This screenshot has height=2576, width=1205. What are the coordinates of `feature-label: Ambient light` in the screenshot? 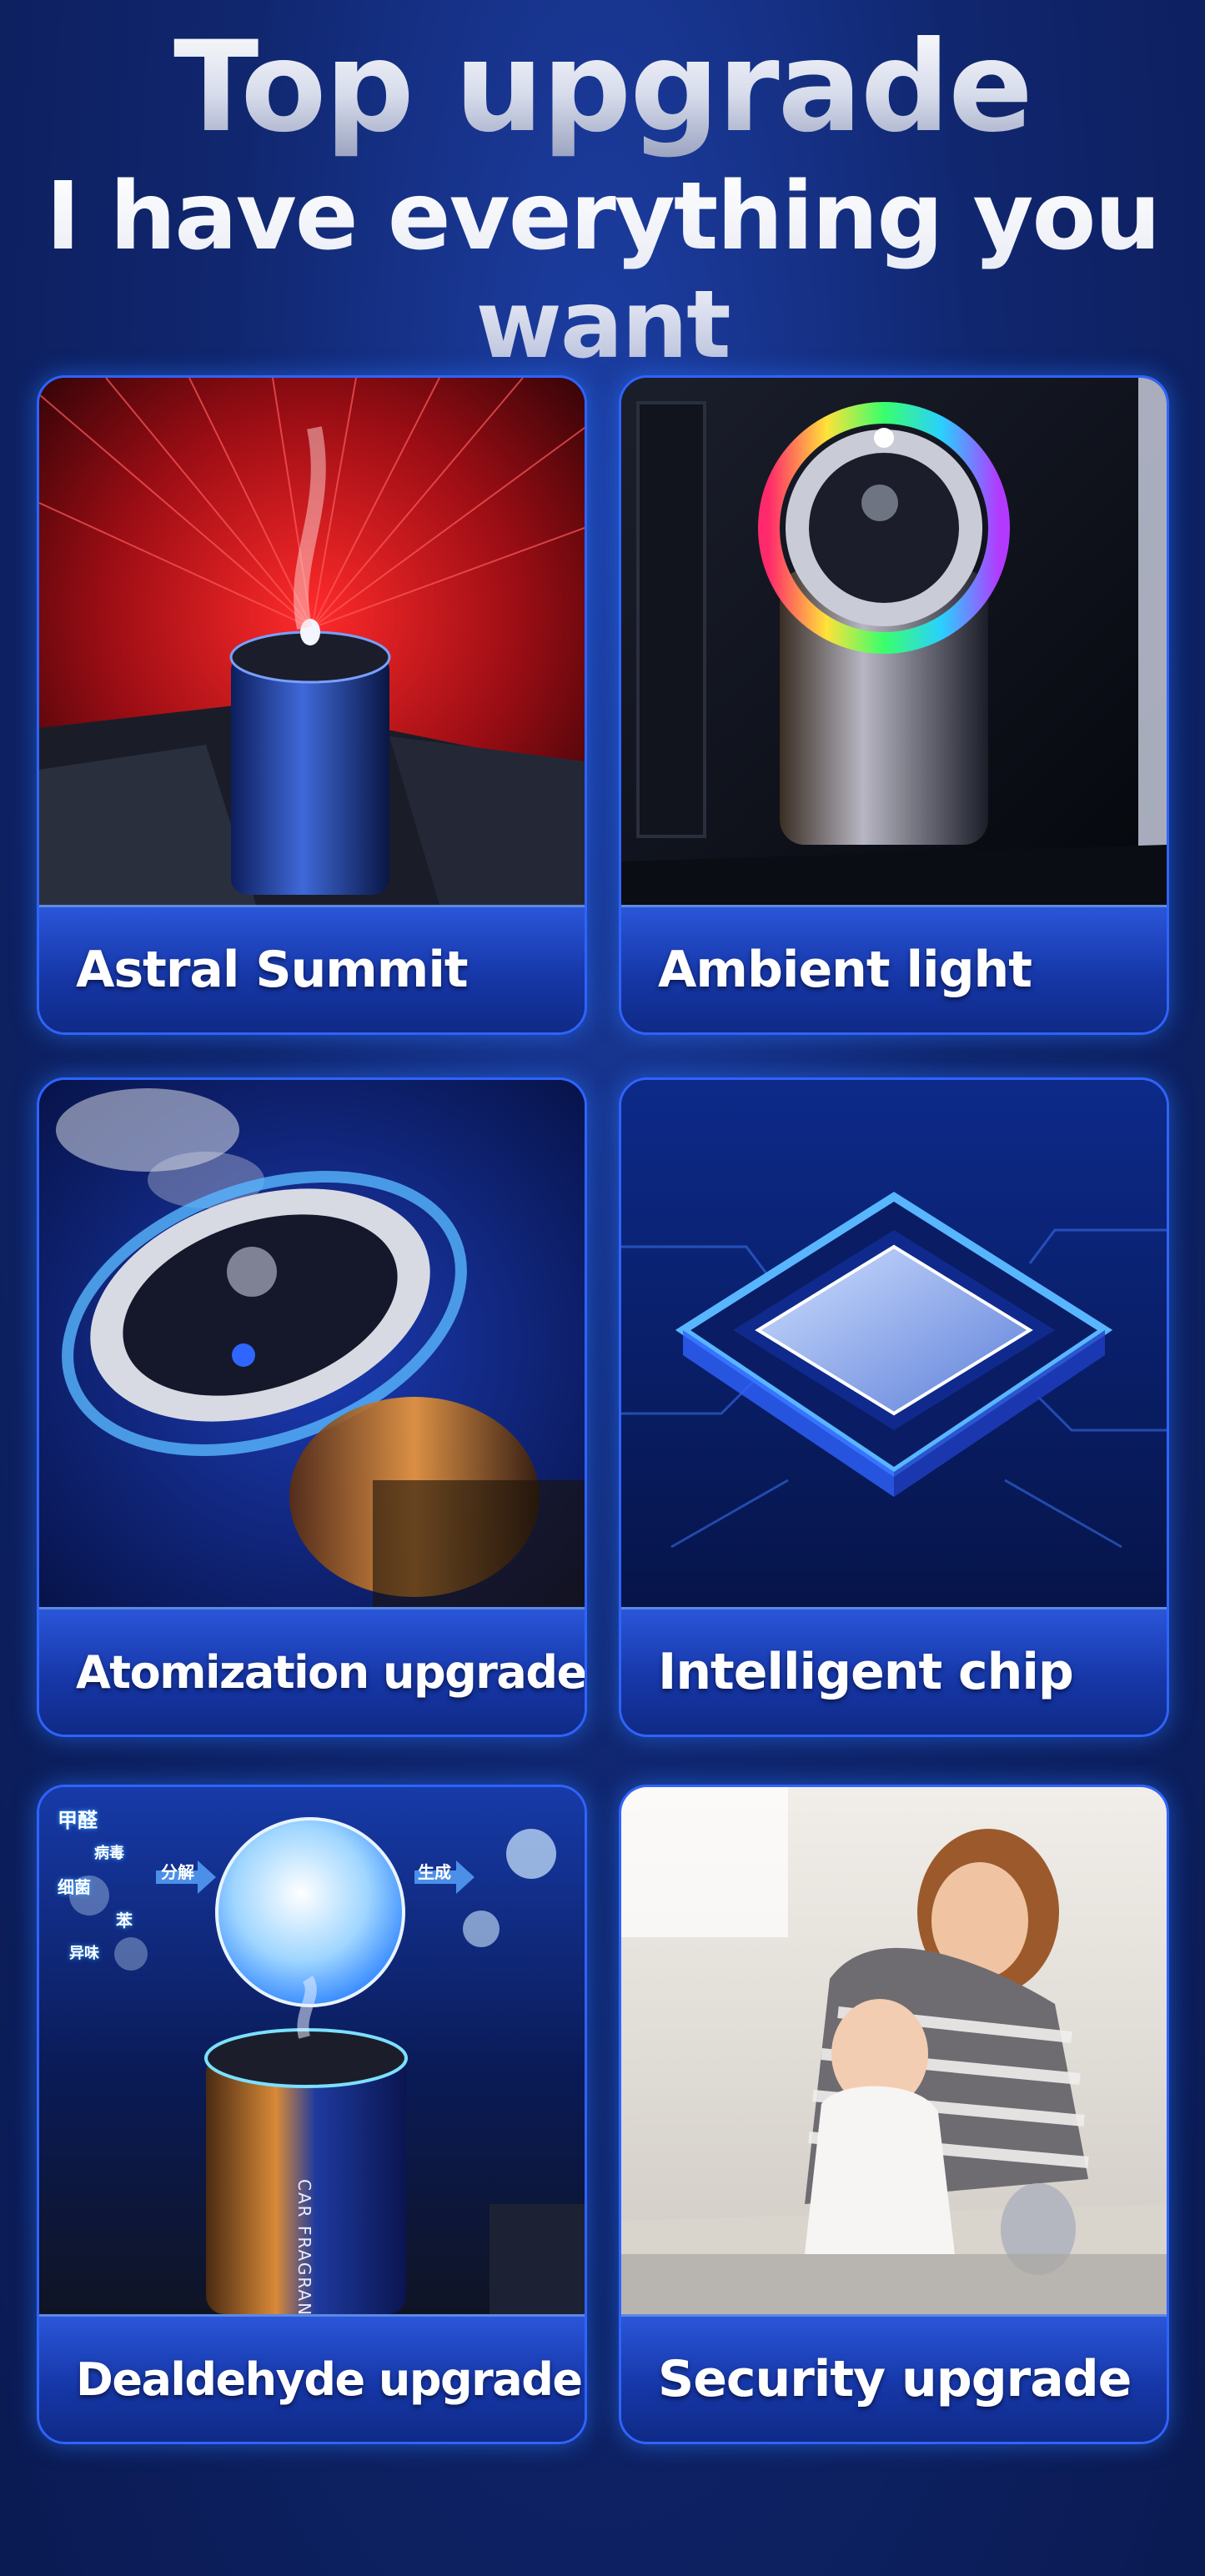 It's located at (845, 970).